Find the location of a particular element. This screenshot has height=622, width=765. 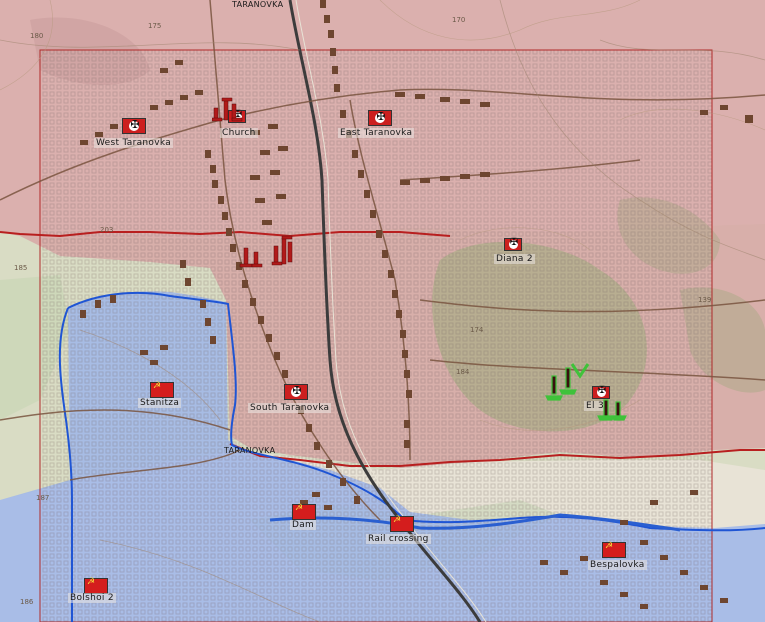

contour-number: 174 is located at coordinates (477, 330).